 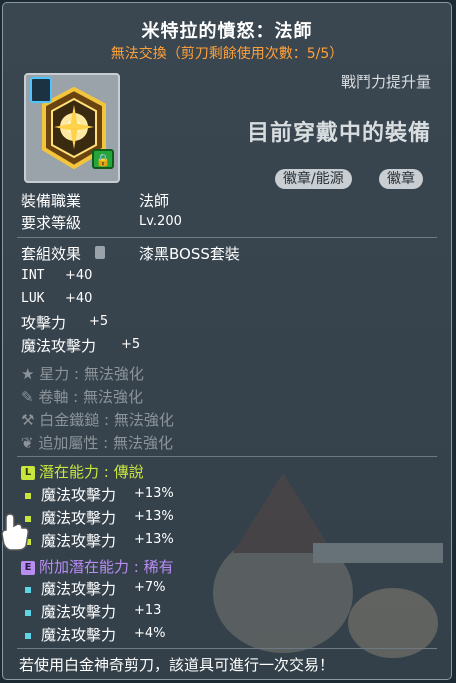 What do you see at coordinates (28, 374) in the screenshot?
I see `star-icon: ★` at bounding box center [28, 374].